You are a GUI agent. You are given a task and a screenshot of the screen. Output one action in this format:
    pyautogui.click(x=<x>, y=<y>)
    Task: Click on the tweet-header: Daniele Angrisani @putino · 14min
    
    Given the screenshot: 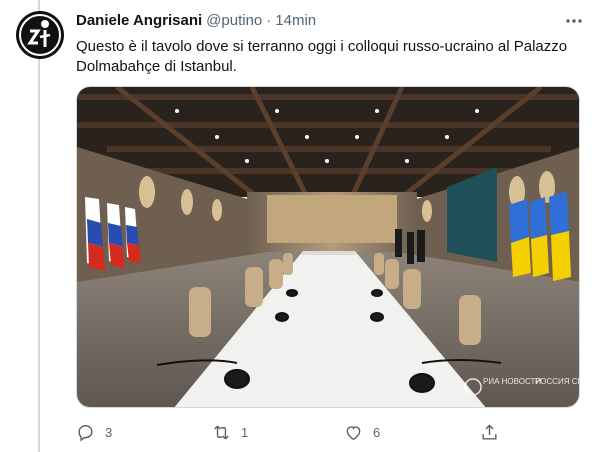 What is the action you would take?
    pyautogui.click(x=196, y=20)
    